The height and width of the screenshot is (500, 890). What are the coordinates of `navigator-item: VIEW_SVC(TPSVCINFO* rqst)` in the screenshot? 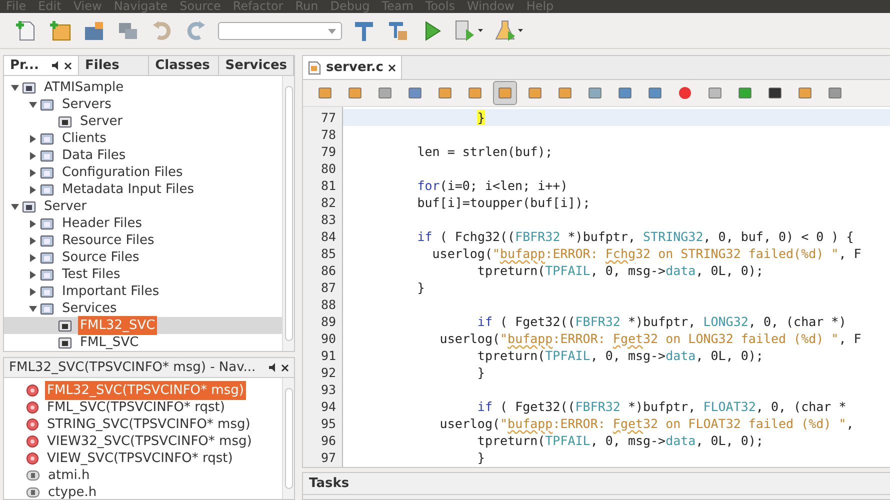 It's located at (140, 458).